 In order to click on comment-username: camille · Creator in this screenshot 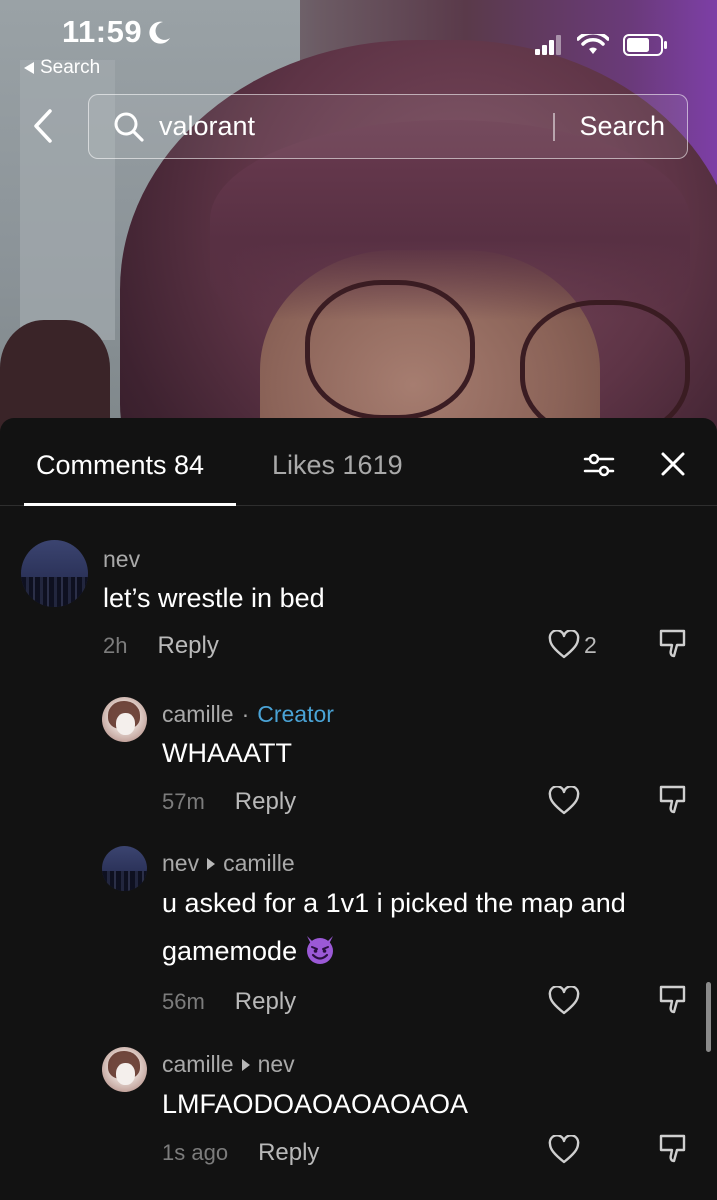, I will do `click(248, 714)`.